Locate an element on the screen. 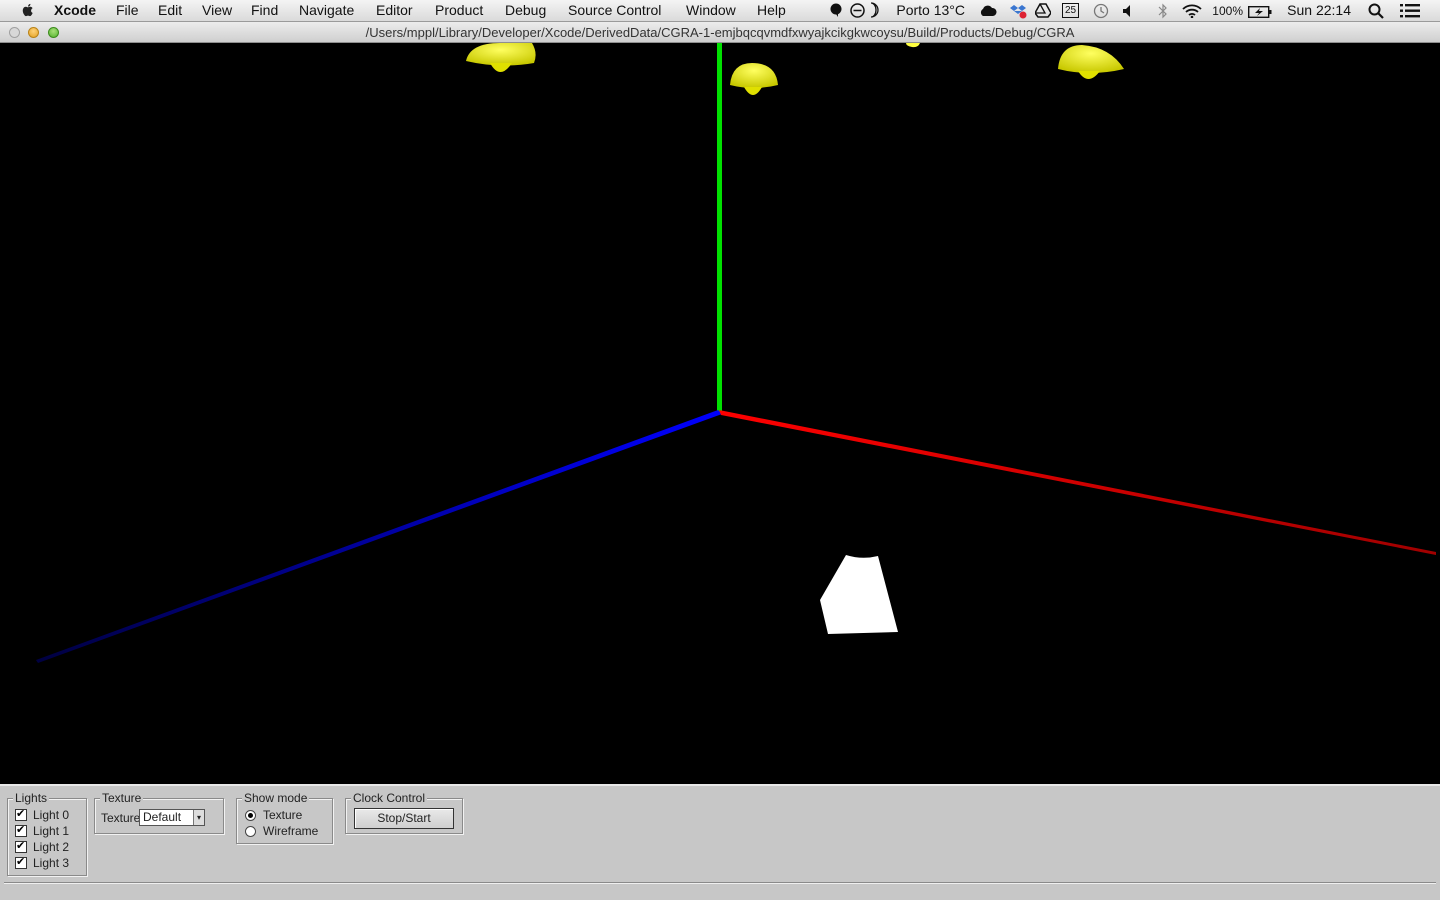  x-axis is located at coordinates (1077, 482).